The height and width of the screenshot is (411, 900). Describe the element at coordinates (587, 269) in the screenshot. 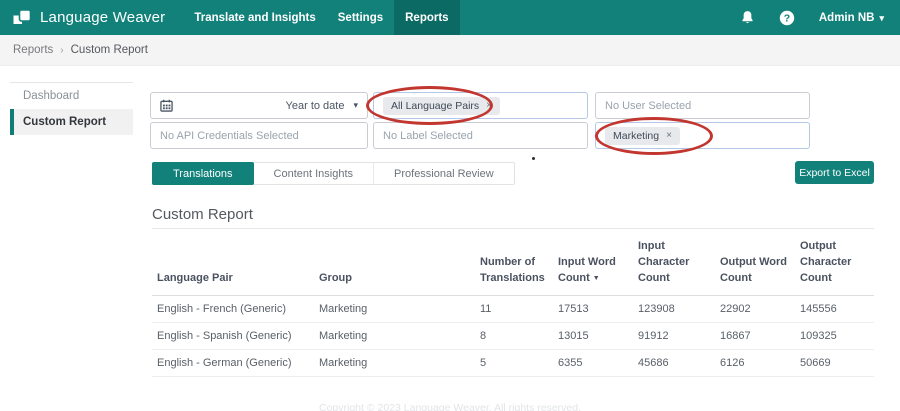

I see `column-header-label: Input Word Count` at that location.